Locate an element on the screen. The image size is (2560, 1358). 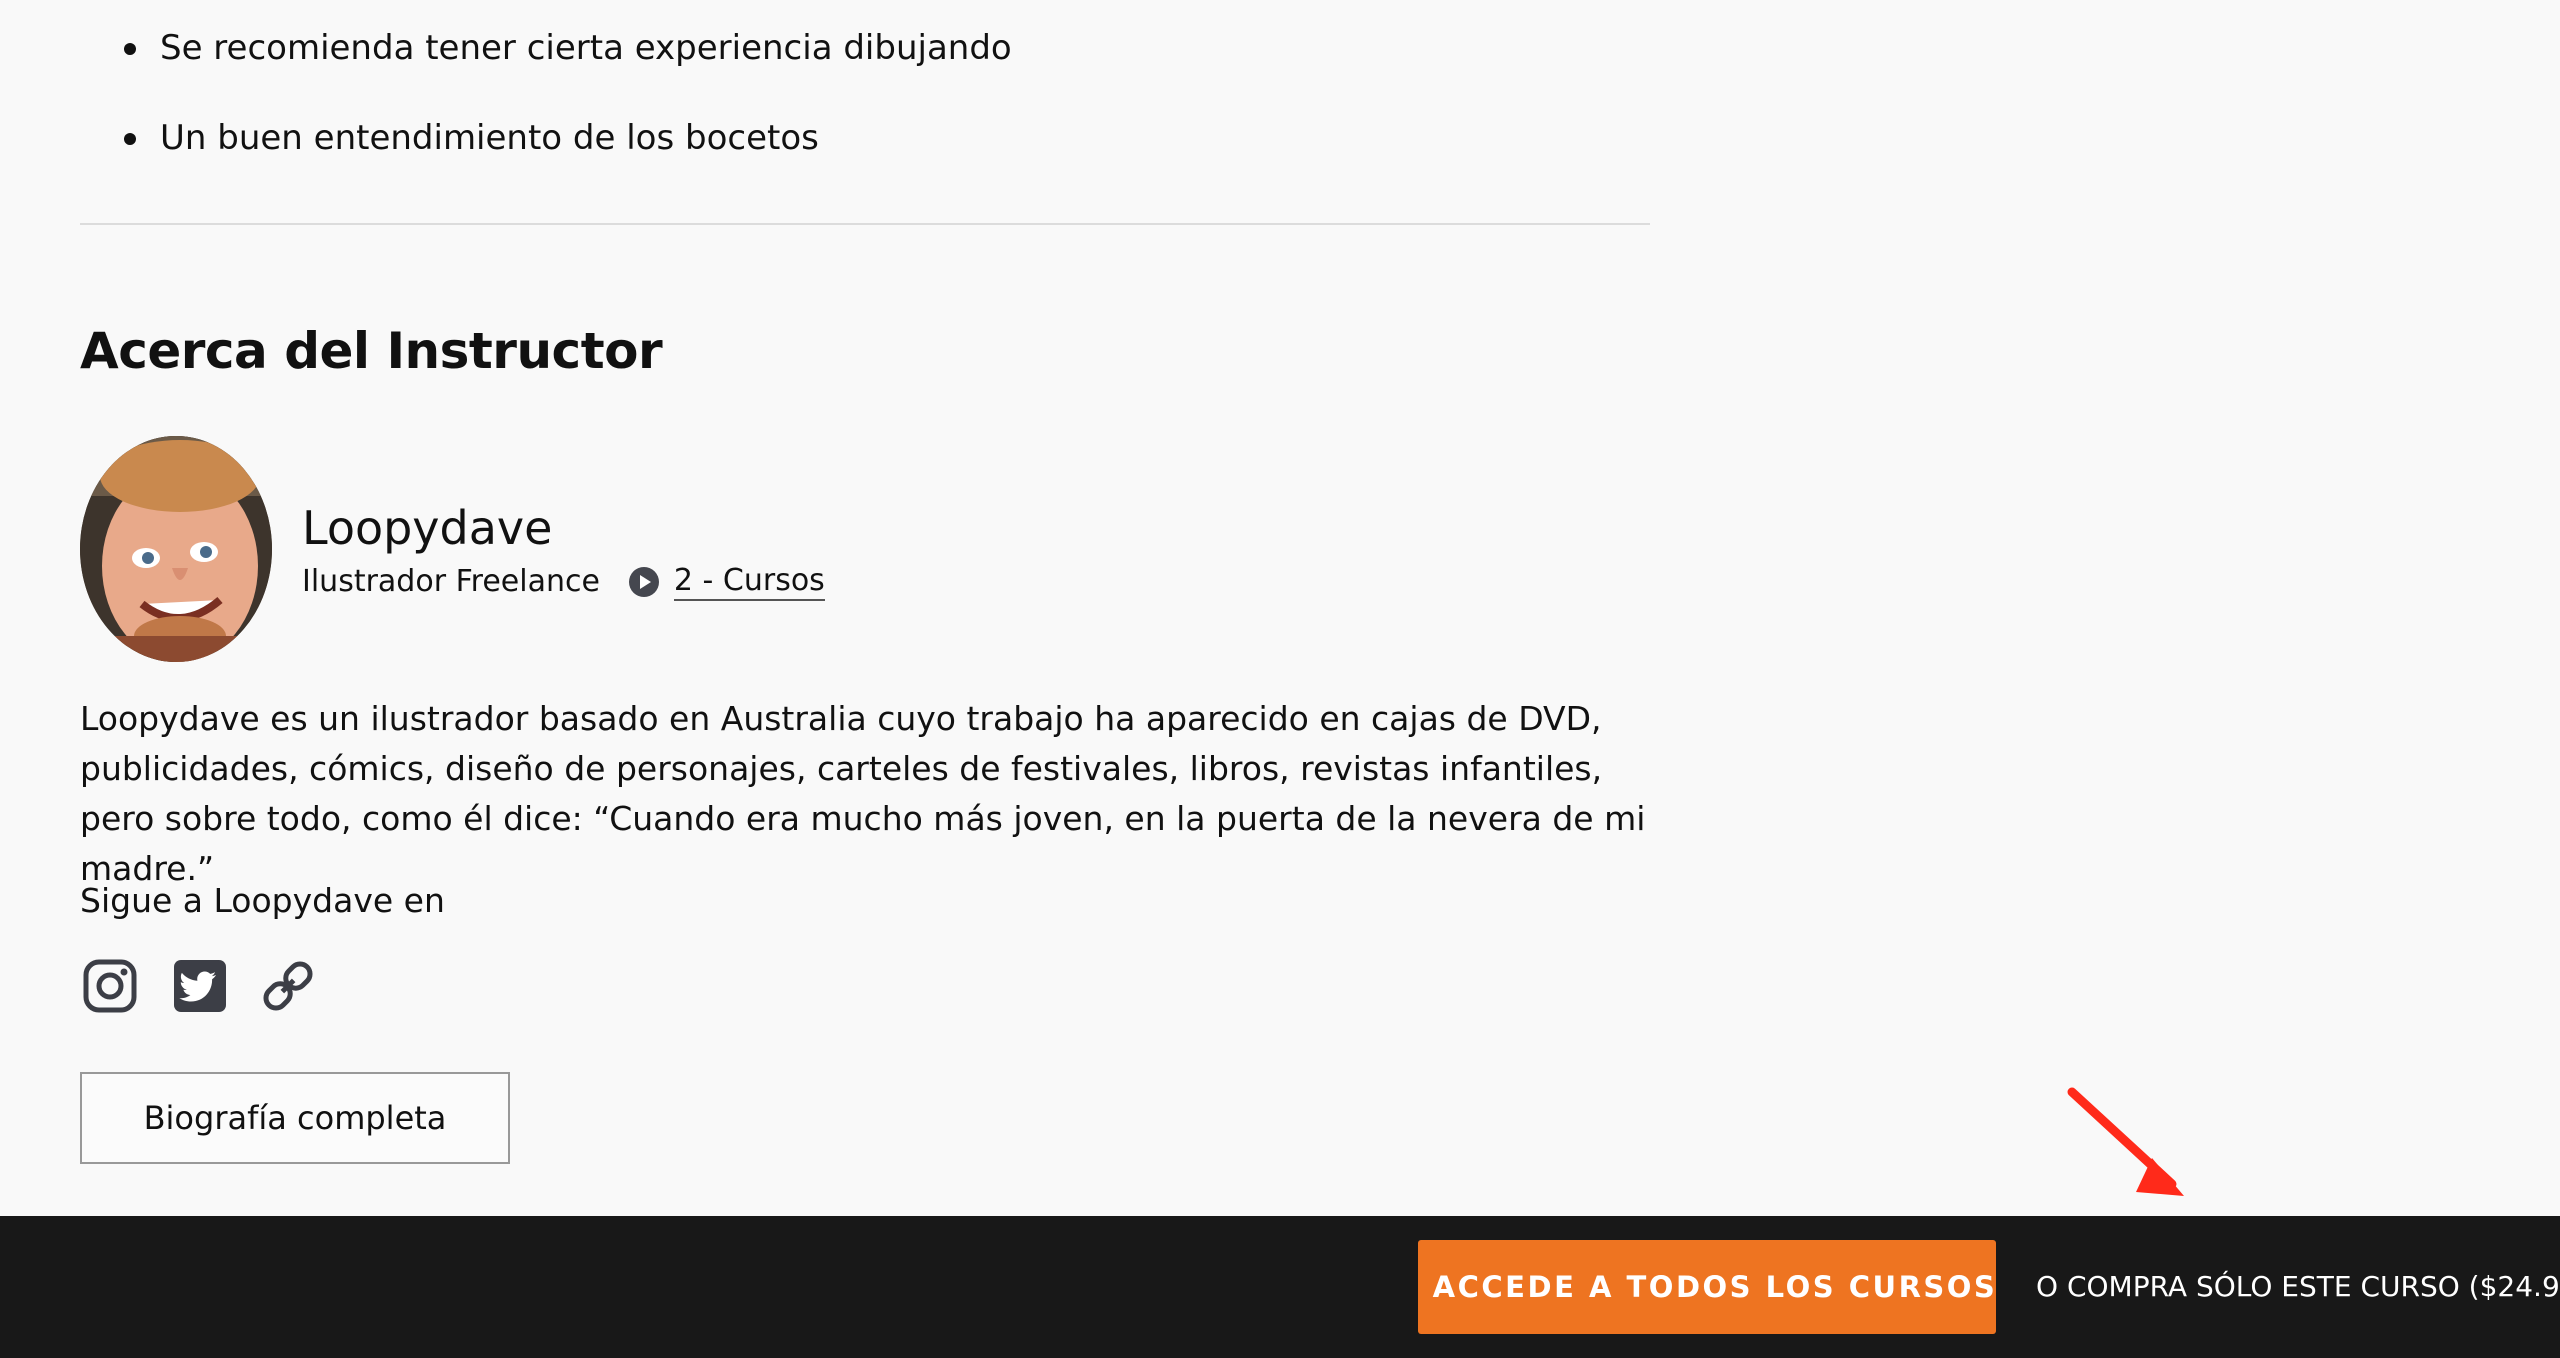
buy-single-course-link: O COMPRA SÓLO ESTE CURSO ($24.99) is located at coordinates (2298, 1287).